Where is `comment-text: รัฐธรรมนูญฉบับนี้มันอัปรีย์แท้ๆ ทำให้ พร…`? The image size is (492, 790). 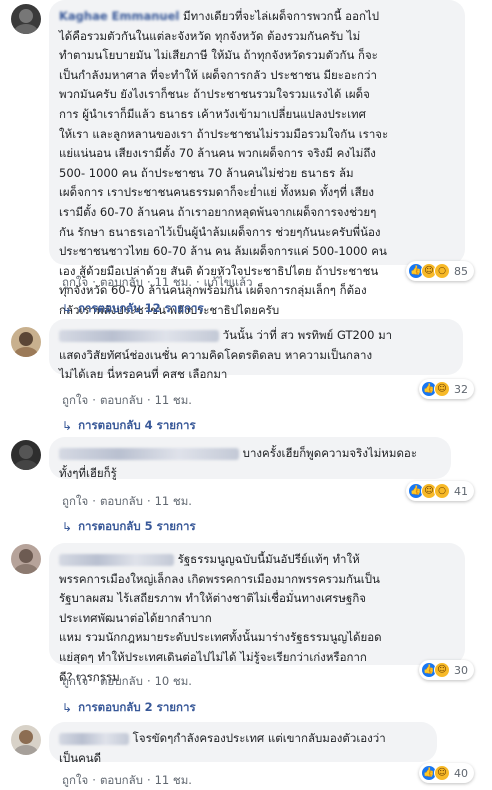 comment-text: รัฐธรรมนูญฉบับนี้มันอัปรีย์แท้ๆ ทำให้ พร… is located at coordinates (220, 618).